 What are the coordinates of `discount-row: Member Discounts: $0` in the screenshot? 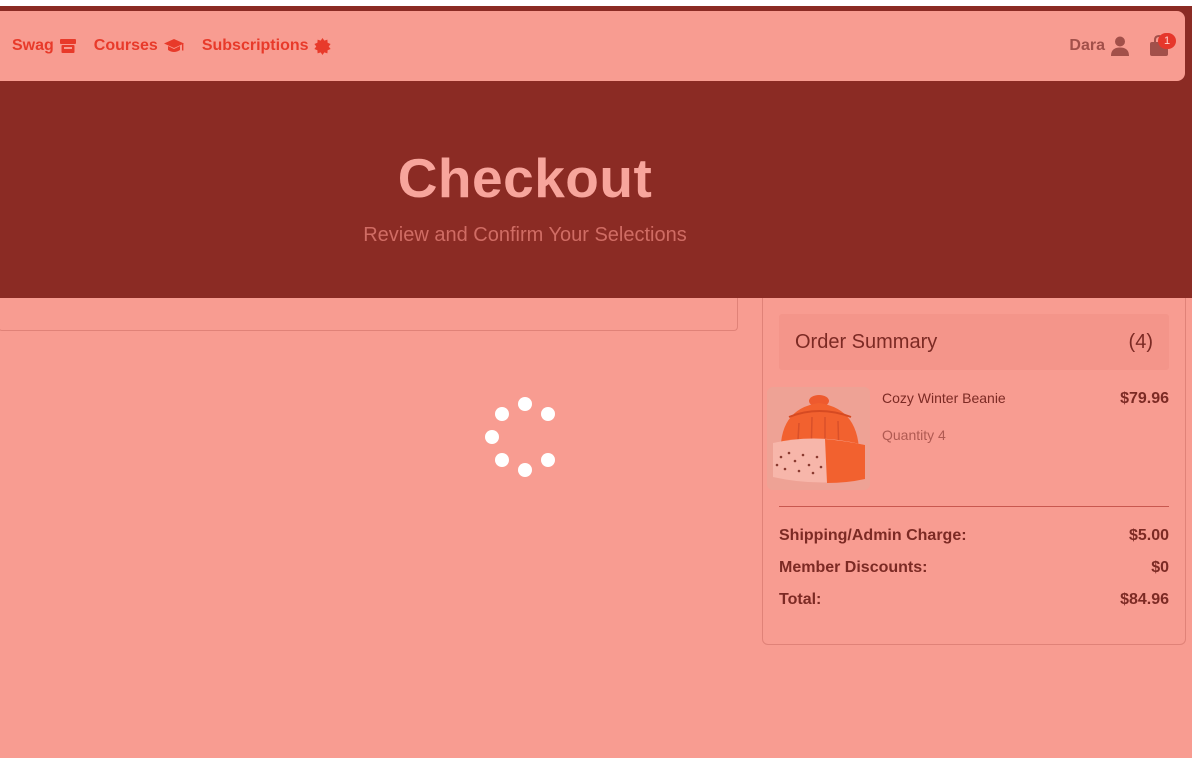 It's located at (974, 568).